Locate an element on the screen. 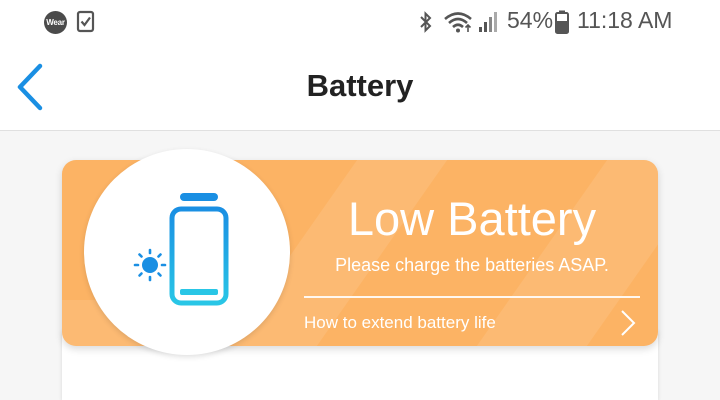 The height and width of the screenshot is (400, 720). signal-icon is located at coordinates (488, 22).